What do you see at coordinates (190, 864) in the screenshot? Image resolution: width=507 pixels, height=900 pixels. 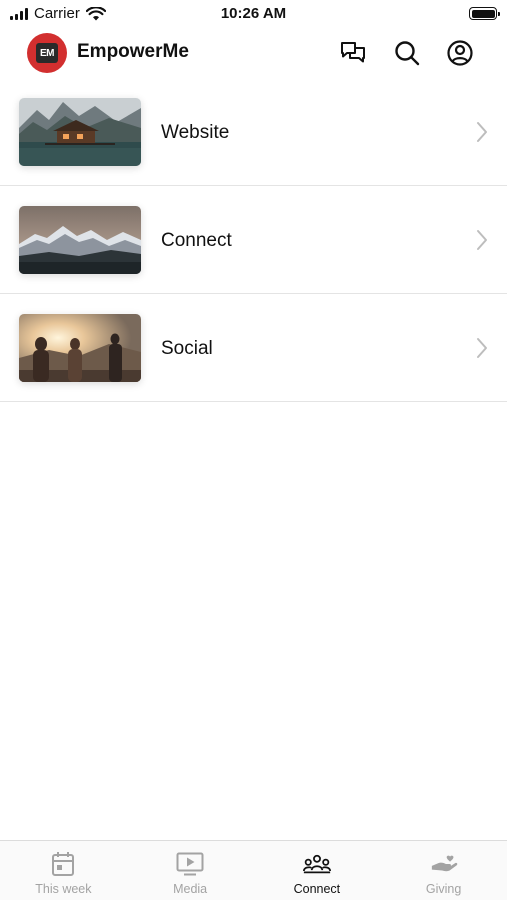 I see `play-screen-icon` at bounding box center [190, 864].